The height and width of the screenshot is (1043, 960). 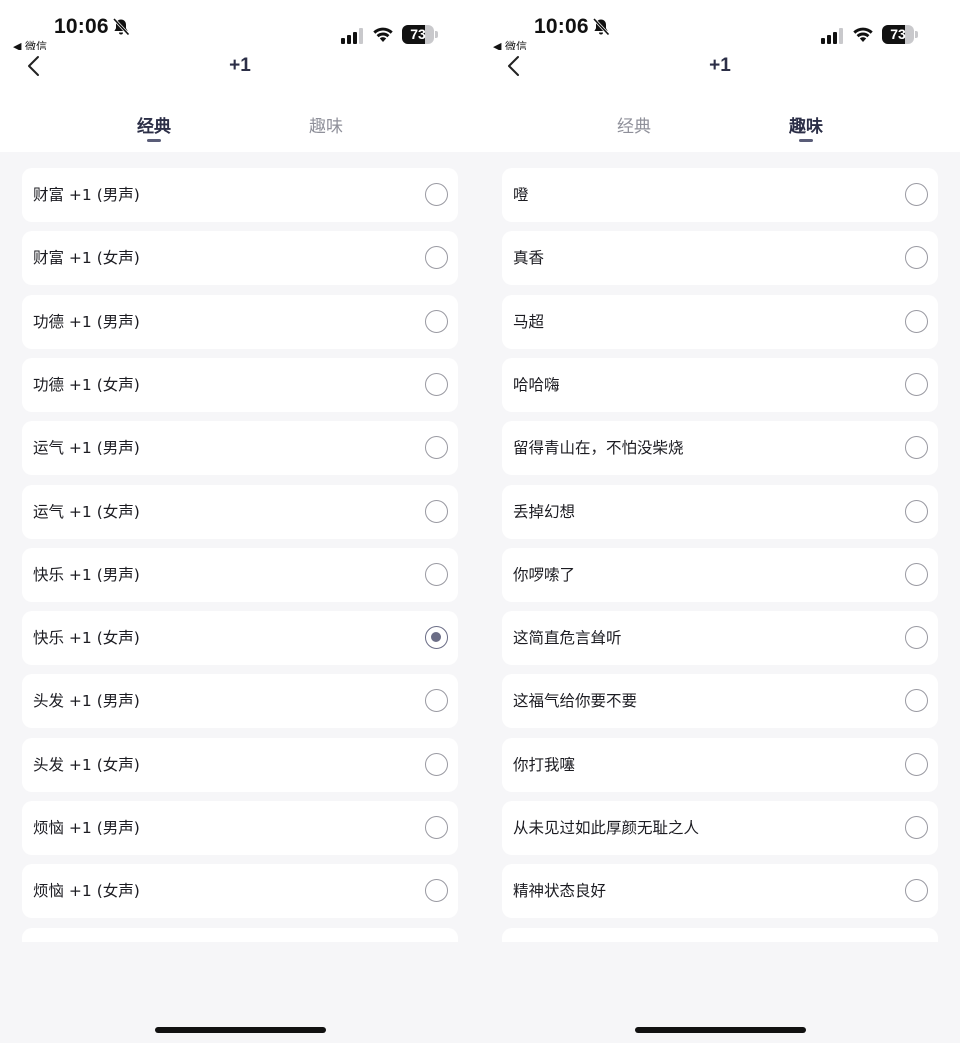 I want to click on sound-option-label: 你打我噻, so click(x=544, y=764).